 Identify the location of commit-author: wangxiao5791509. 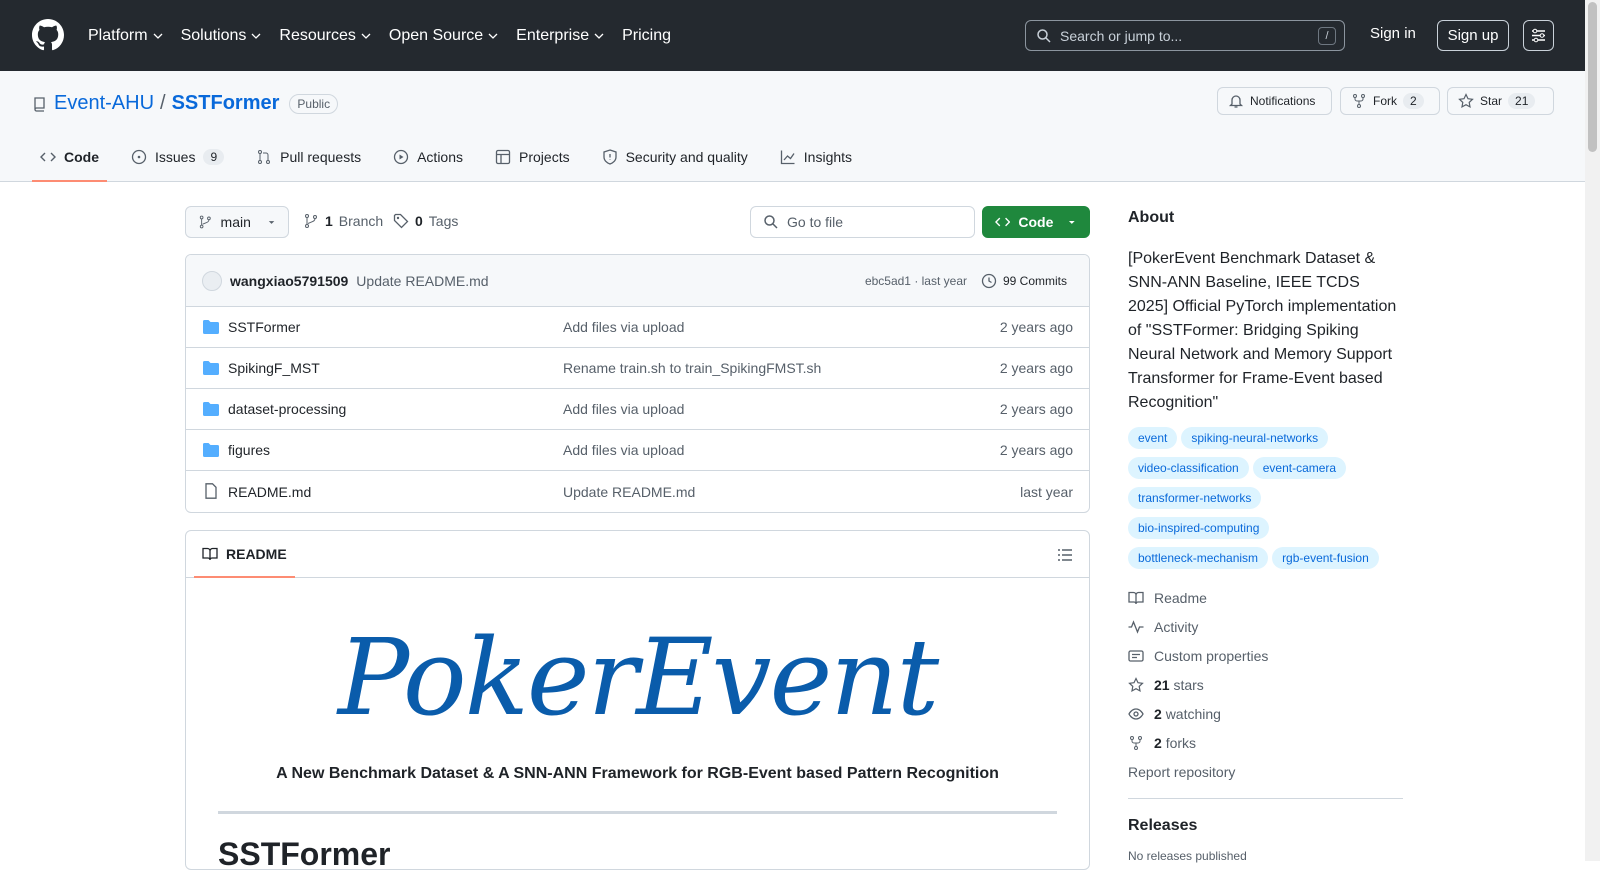
(289, 281).